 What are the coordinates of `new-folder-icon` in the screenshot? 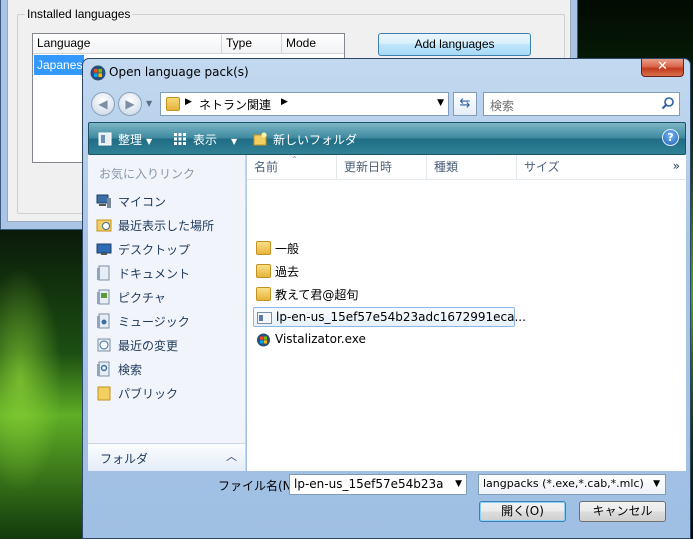 It's located at (260, 139).